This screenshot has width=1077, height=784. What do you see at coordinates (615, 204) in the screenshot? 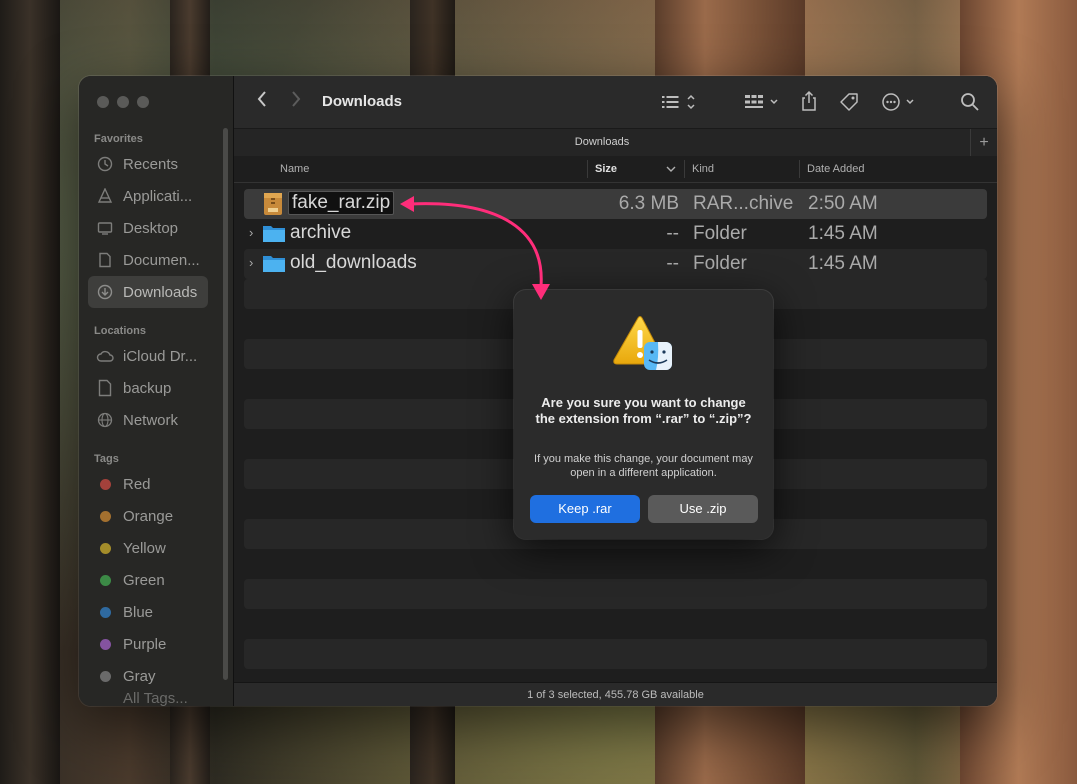
I see `table-row: fake_rar.zip 6.3 MB RAR...chive 2:50 AM` at bounding box center [615, 204].